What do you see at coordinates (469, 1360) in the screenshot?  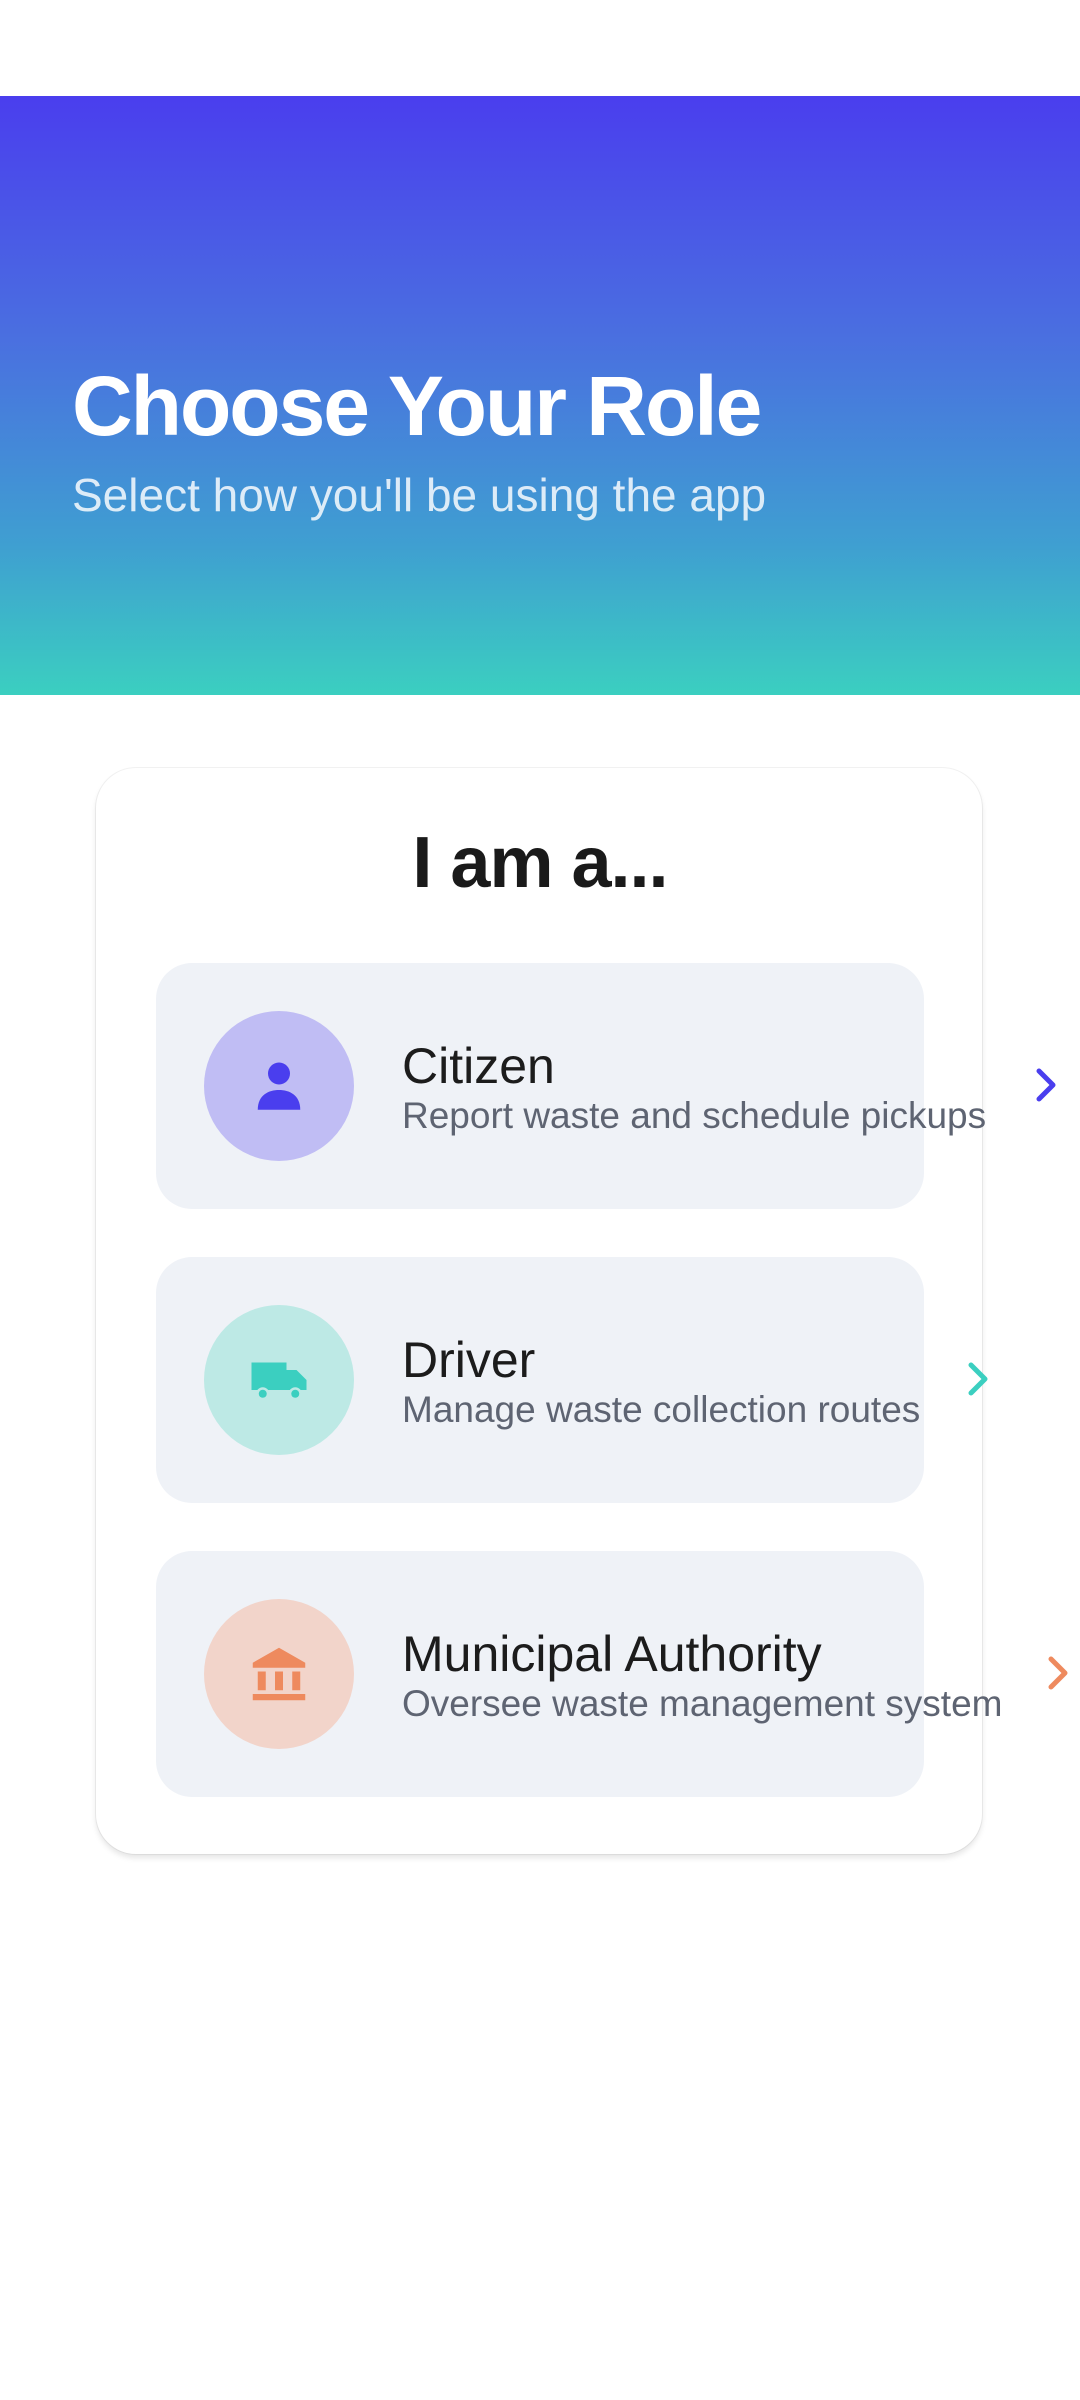 I see `role-title-driver: Driver` at bounding box center [469, 1360].